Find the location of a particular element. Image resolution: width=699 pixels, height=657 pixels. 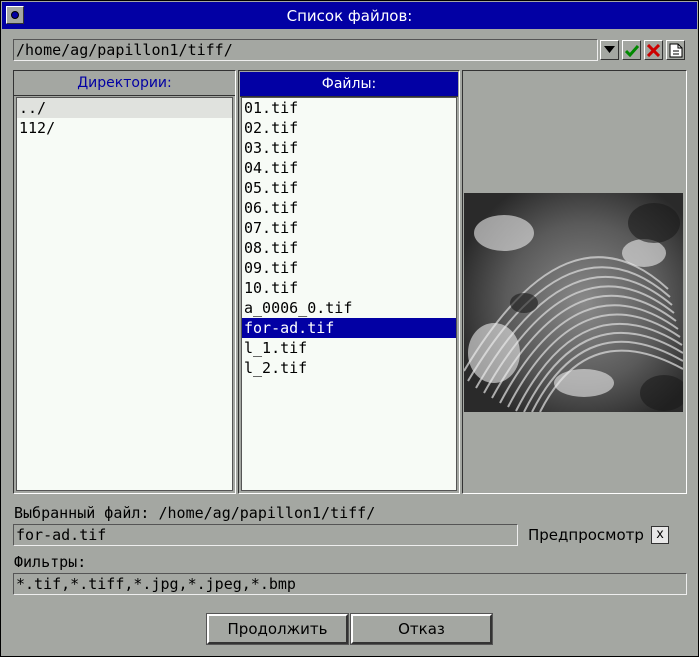

ok-check-icon is located at coordinates (631, 50).